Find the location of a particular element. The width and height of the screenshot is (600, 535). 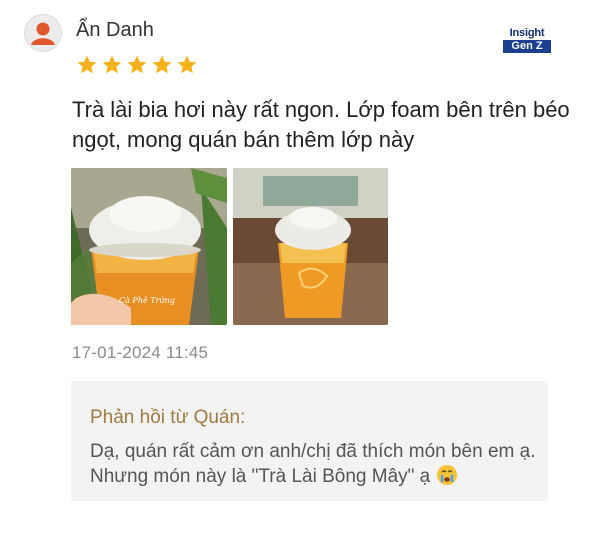

brand-logo: Insight Gen Z is located at coordinates (527, 40).